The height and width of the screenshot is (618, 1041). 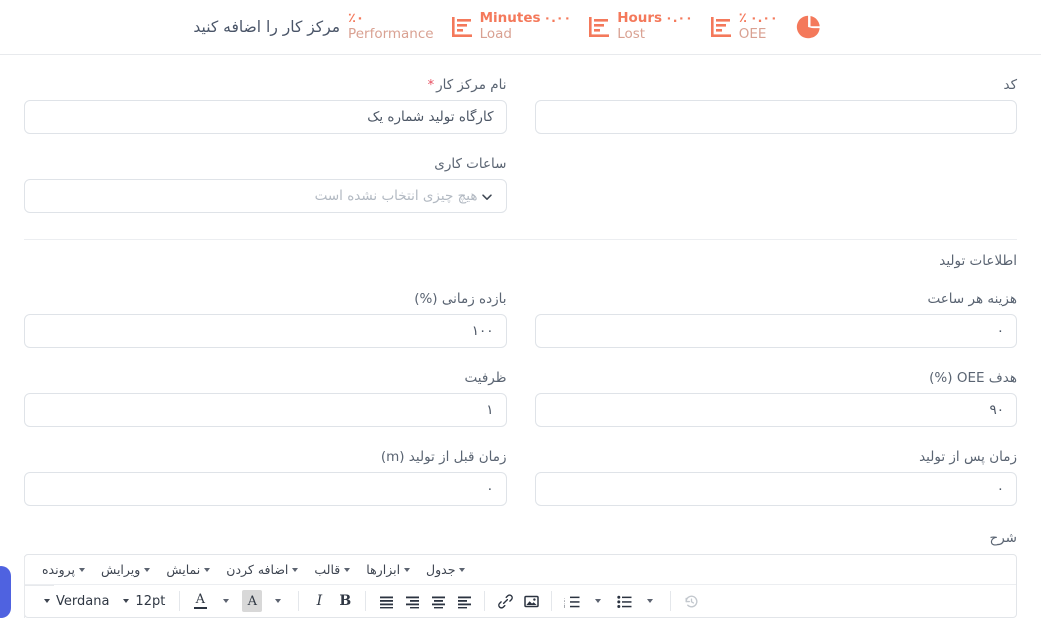 I want to click on align-center-button, so click(x=438, y=601).